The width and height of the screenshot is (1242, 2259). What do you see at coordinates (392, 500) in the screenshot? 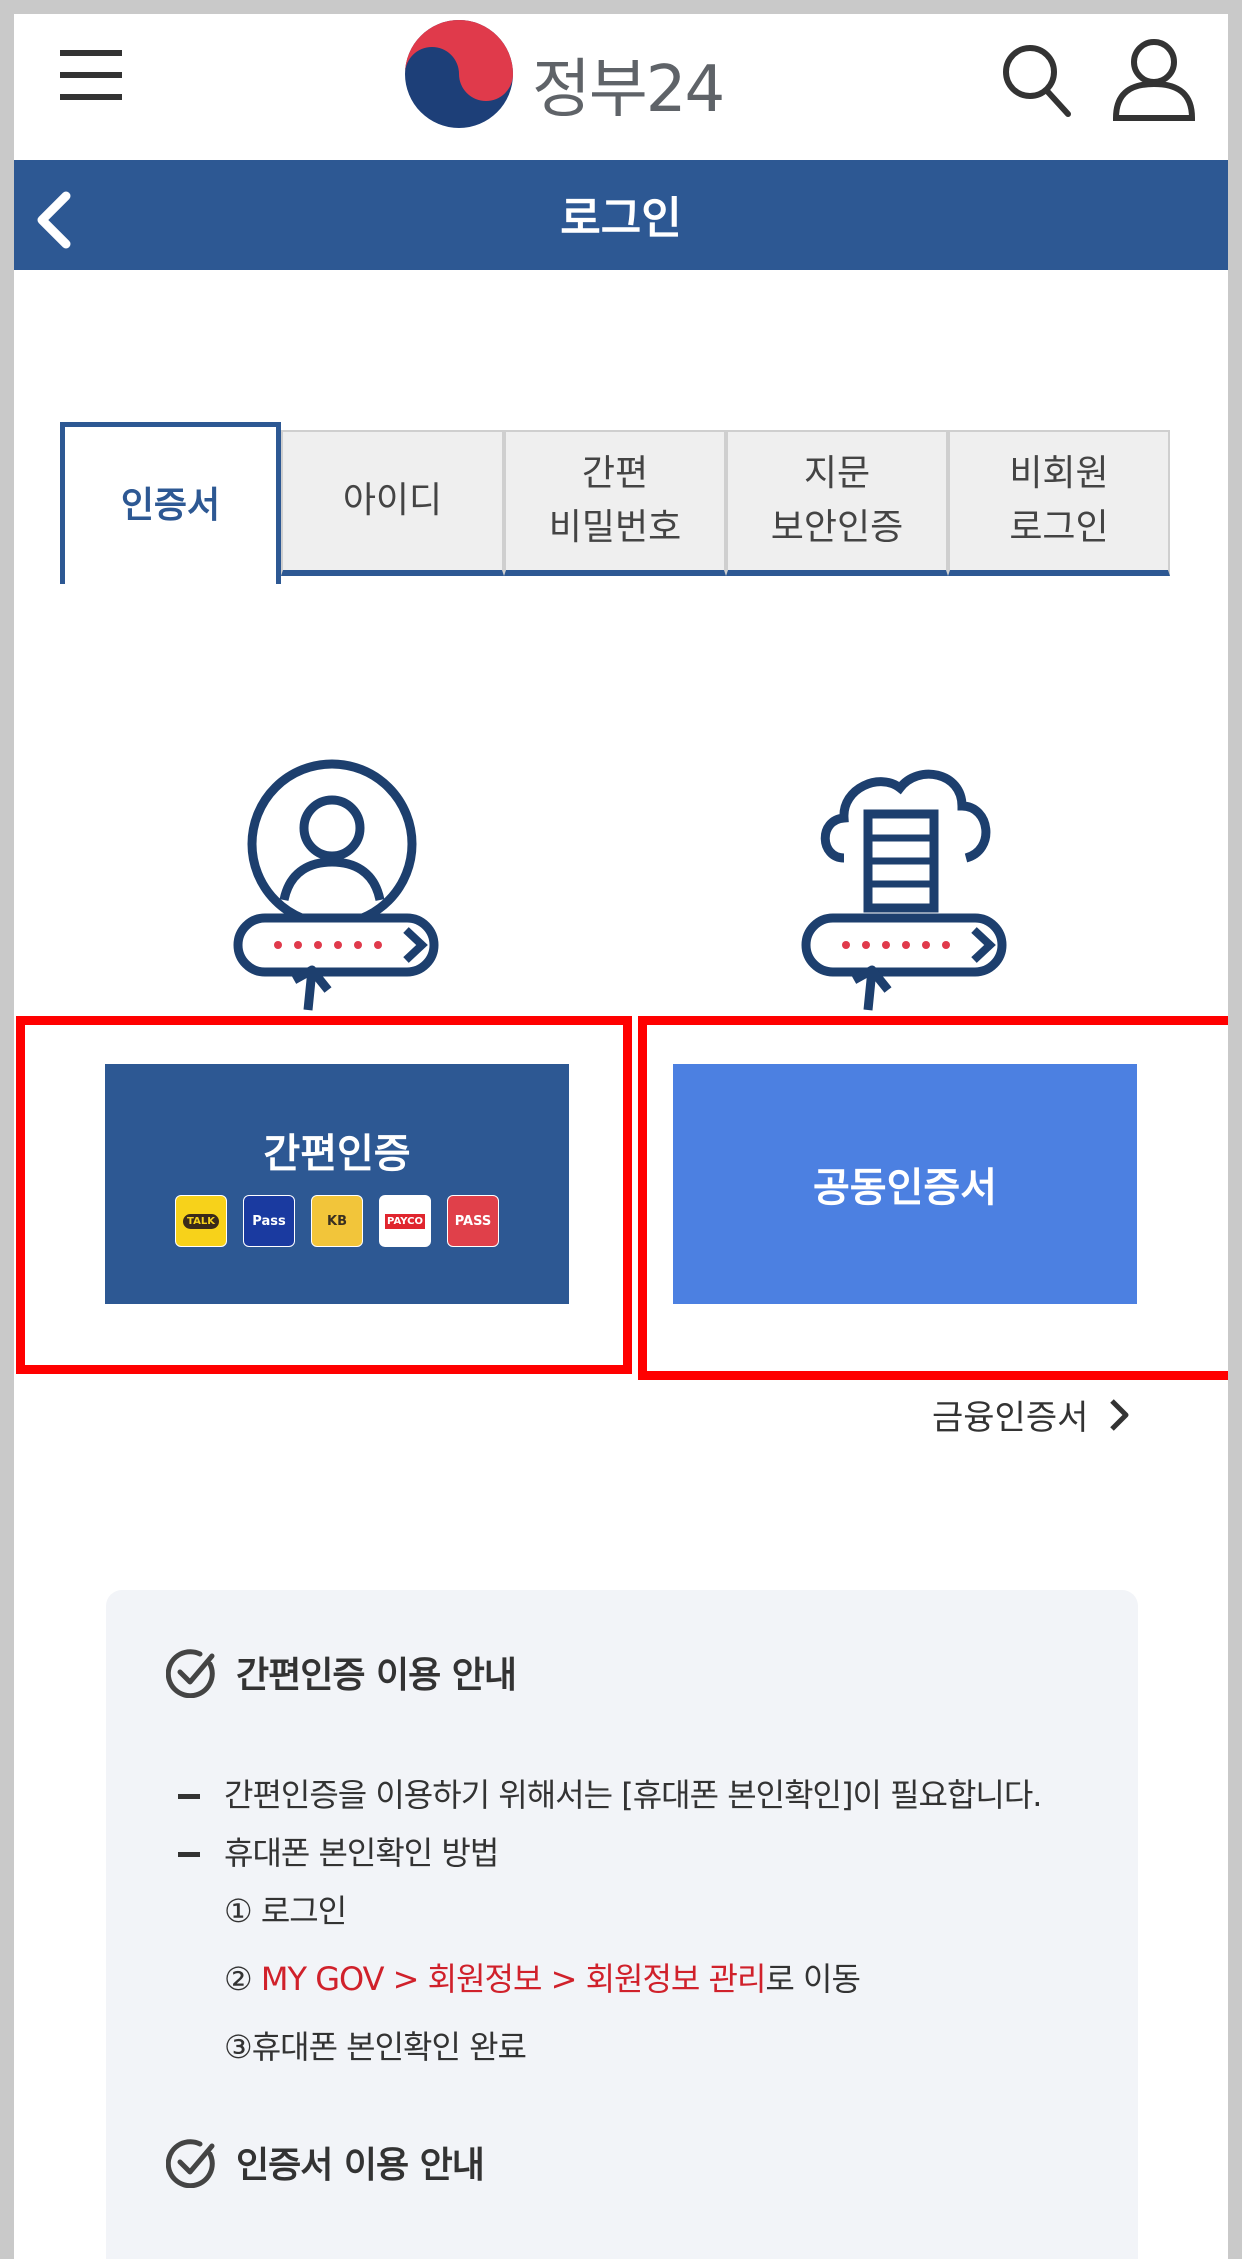
I see `tab-label: 아이디` at bounding box center [392, 500].